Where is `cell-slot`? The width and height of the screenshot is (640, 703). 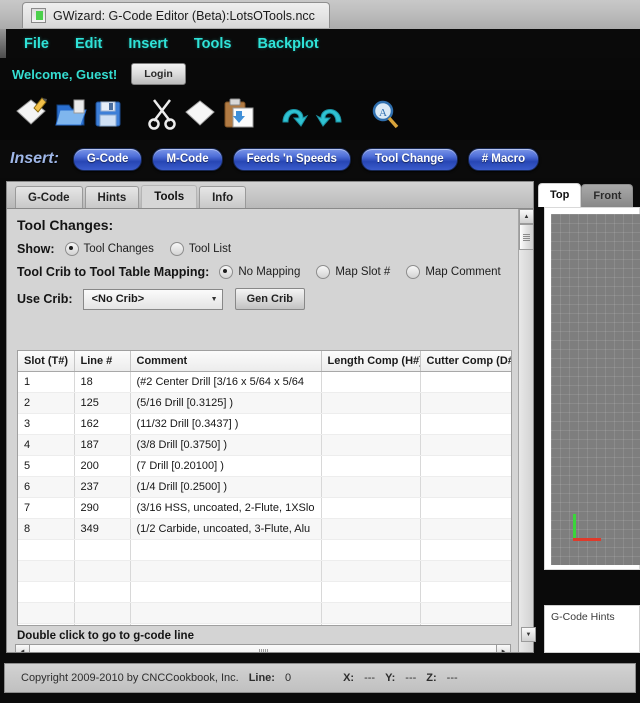 cell-slot is located at coordinates (46, 571).